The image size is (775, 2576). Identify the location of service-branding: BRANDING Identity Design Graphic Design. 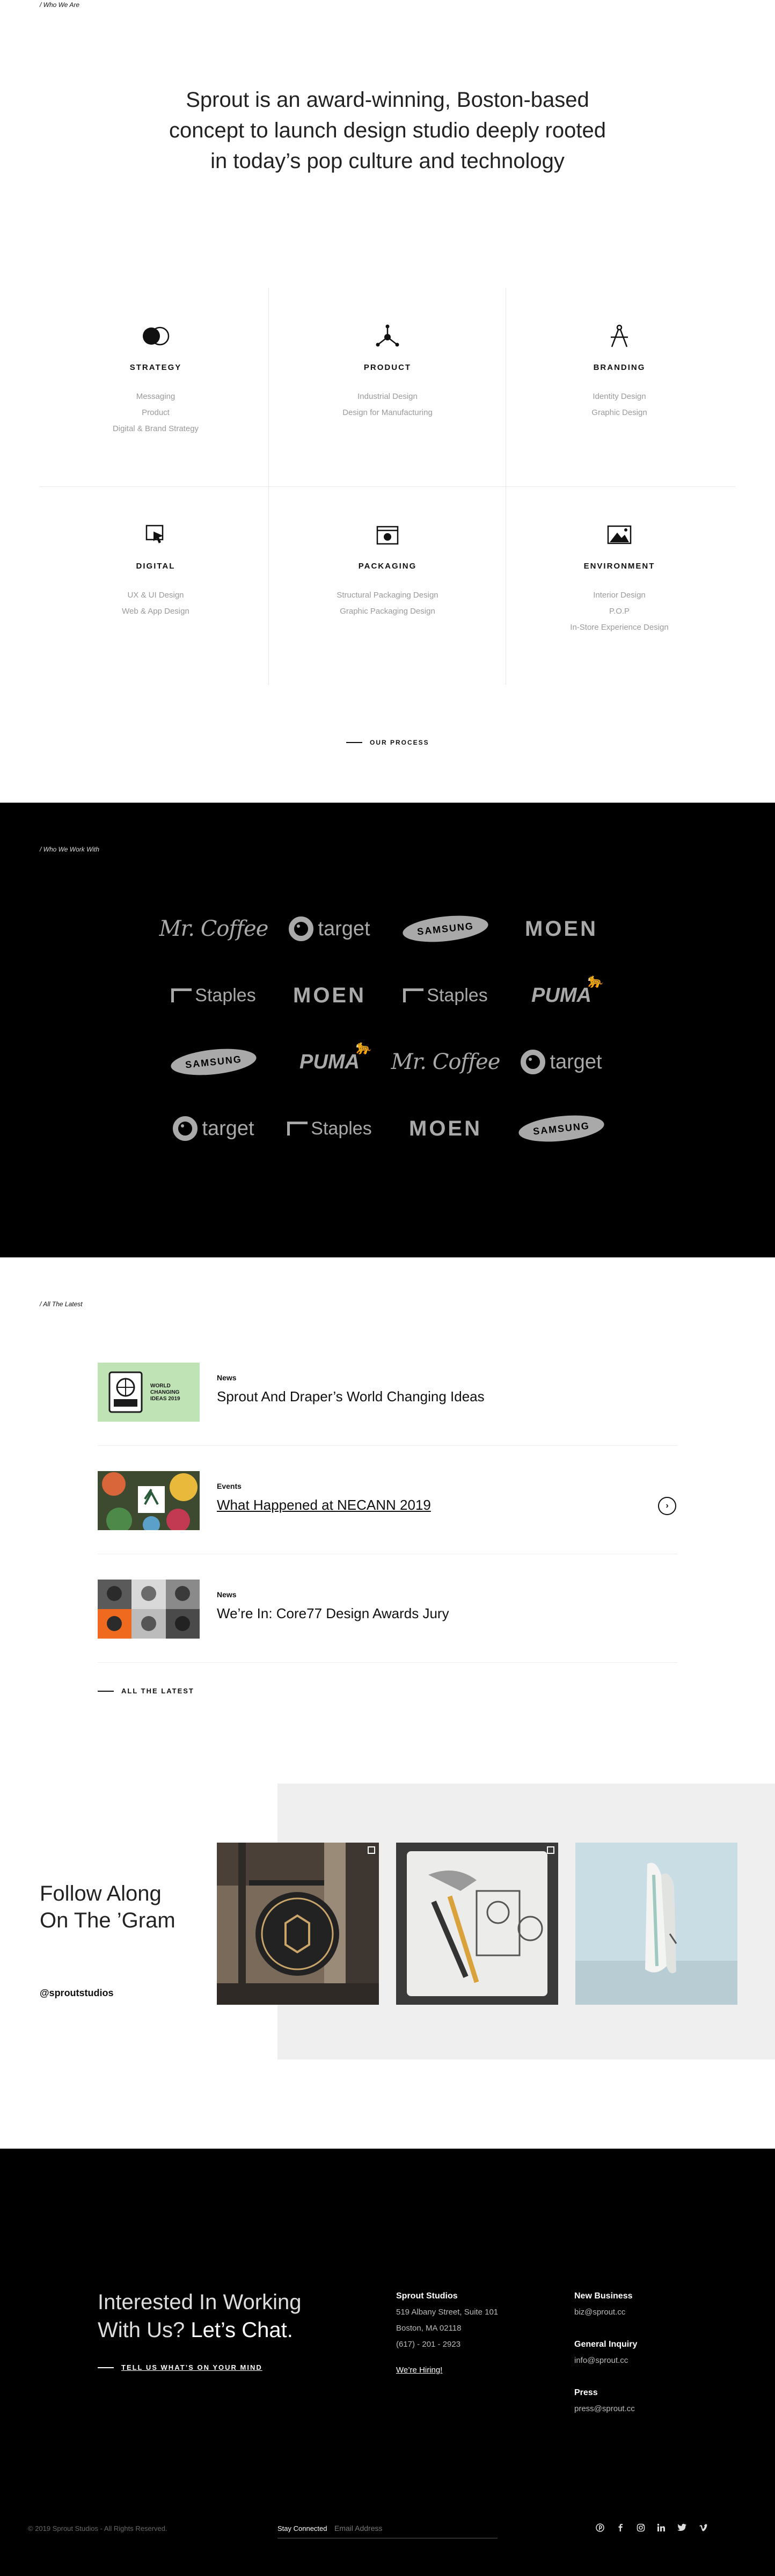
(619, 387).